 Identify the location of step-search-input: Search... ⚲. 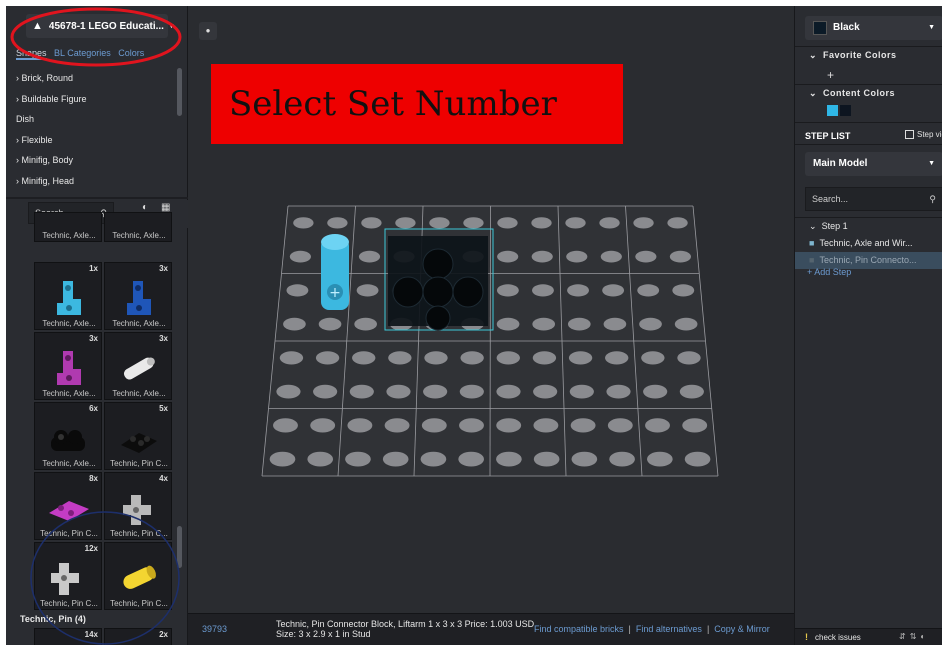
(873, 199).